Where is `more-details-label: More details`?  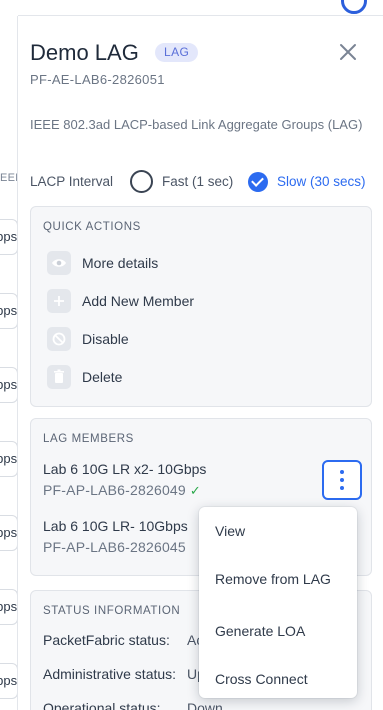 more-details-label: More details is located at coordinates (120, 263).